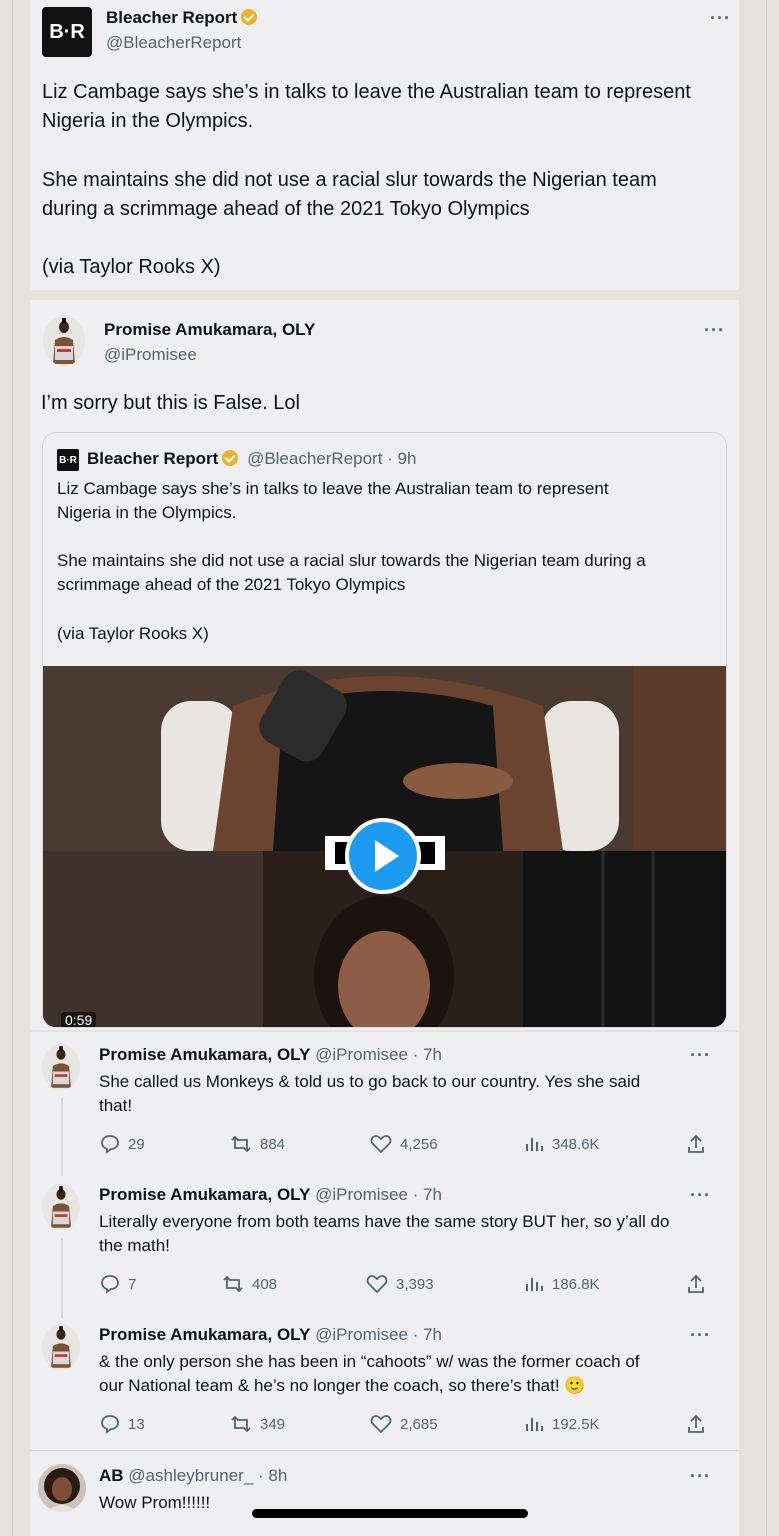 The width and height of the screenshot is (779, 1536). What do you see at coordinates (147, 512) in the screenshot?
I see `quoted-text-line: Nigeria in the Olympics.` at bounding box center [147, 512].